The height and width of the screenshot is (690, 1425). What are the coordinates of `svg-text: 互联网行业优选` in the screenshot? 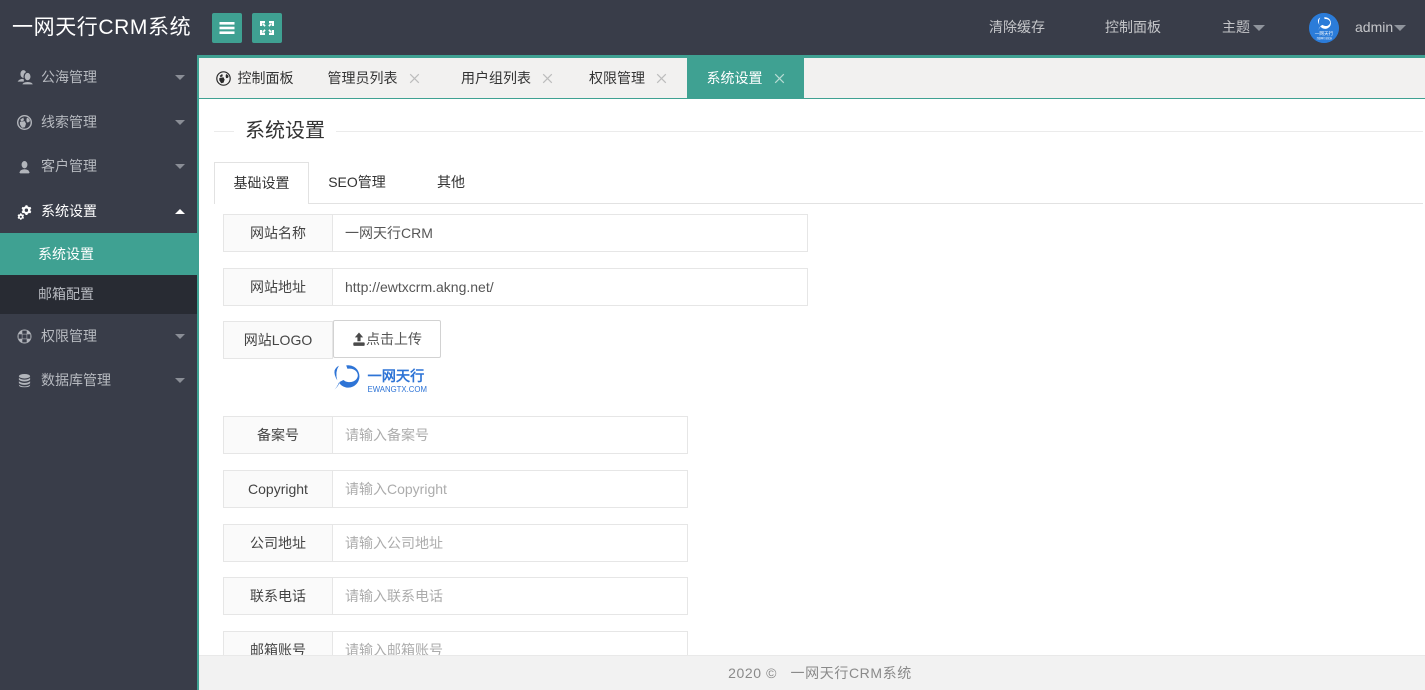 It's located at (1324, 38).